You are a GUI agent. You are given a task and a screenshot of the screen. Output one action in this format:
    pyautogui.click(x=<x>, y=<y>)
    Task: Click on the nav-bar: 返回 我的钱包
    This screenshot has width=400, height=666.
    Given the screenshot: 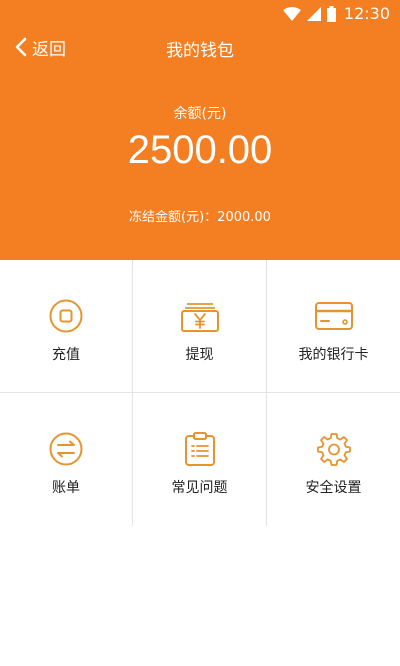 What is the action you would take?
    pyautogui.click(x=200, y=47)
    